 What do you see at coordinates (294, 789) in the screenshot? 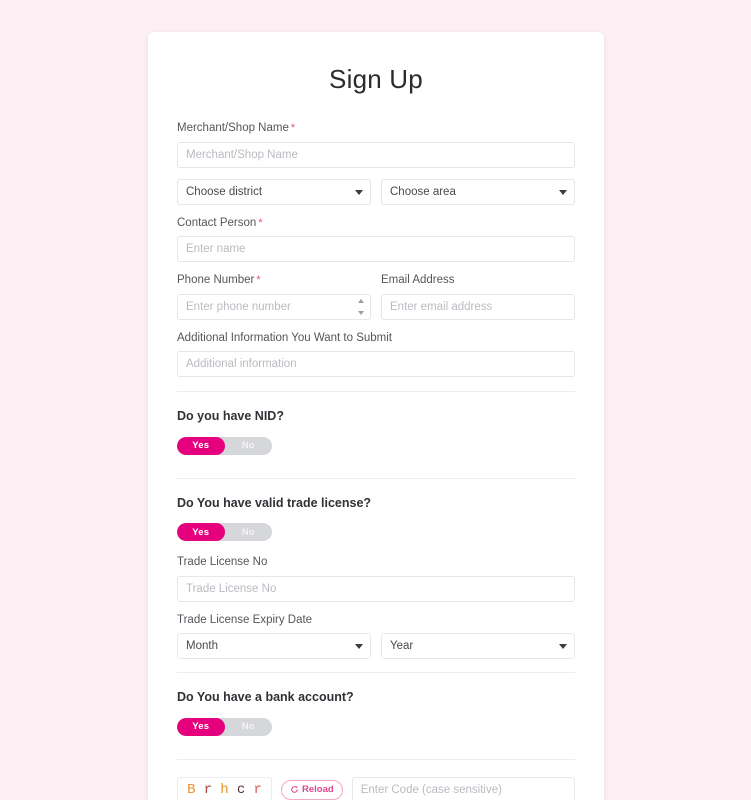
I see `reload-icon` at bounding box center [294, 789].